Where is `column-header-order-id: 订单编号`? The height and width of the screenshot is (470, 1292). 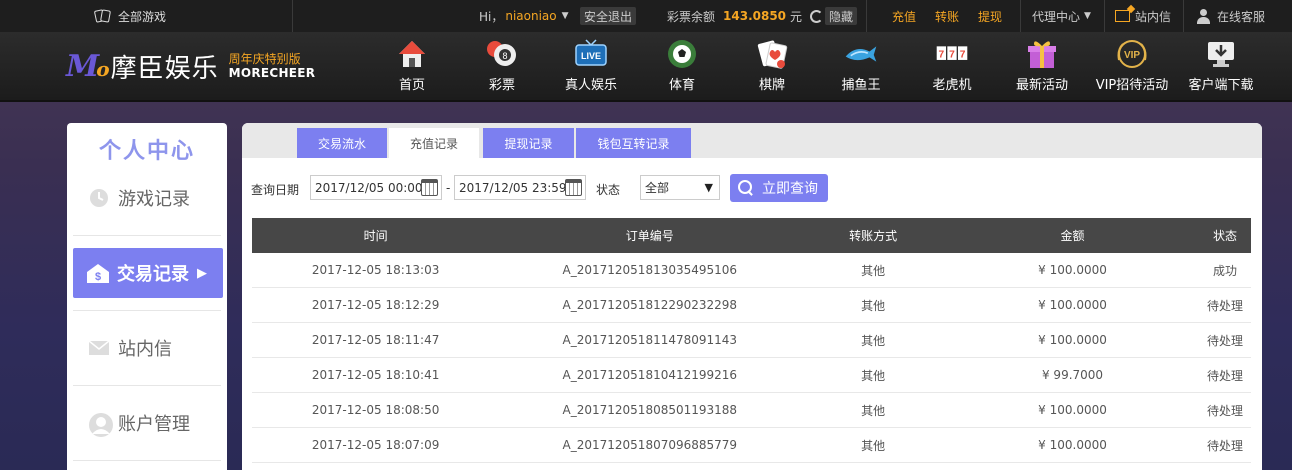
column-header-order-id: 订单编号 is located at coordinates (649, 236).